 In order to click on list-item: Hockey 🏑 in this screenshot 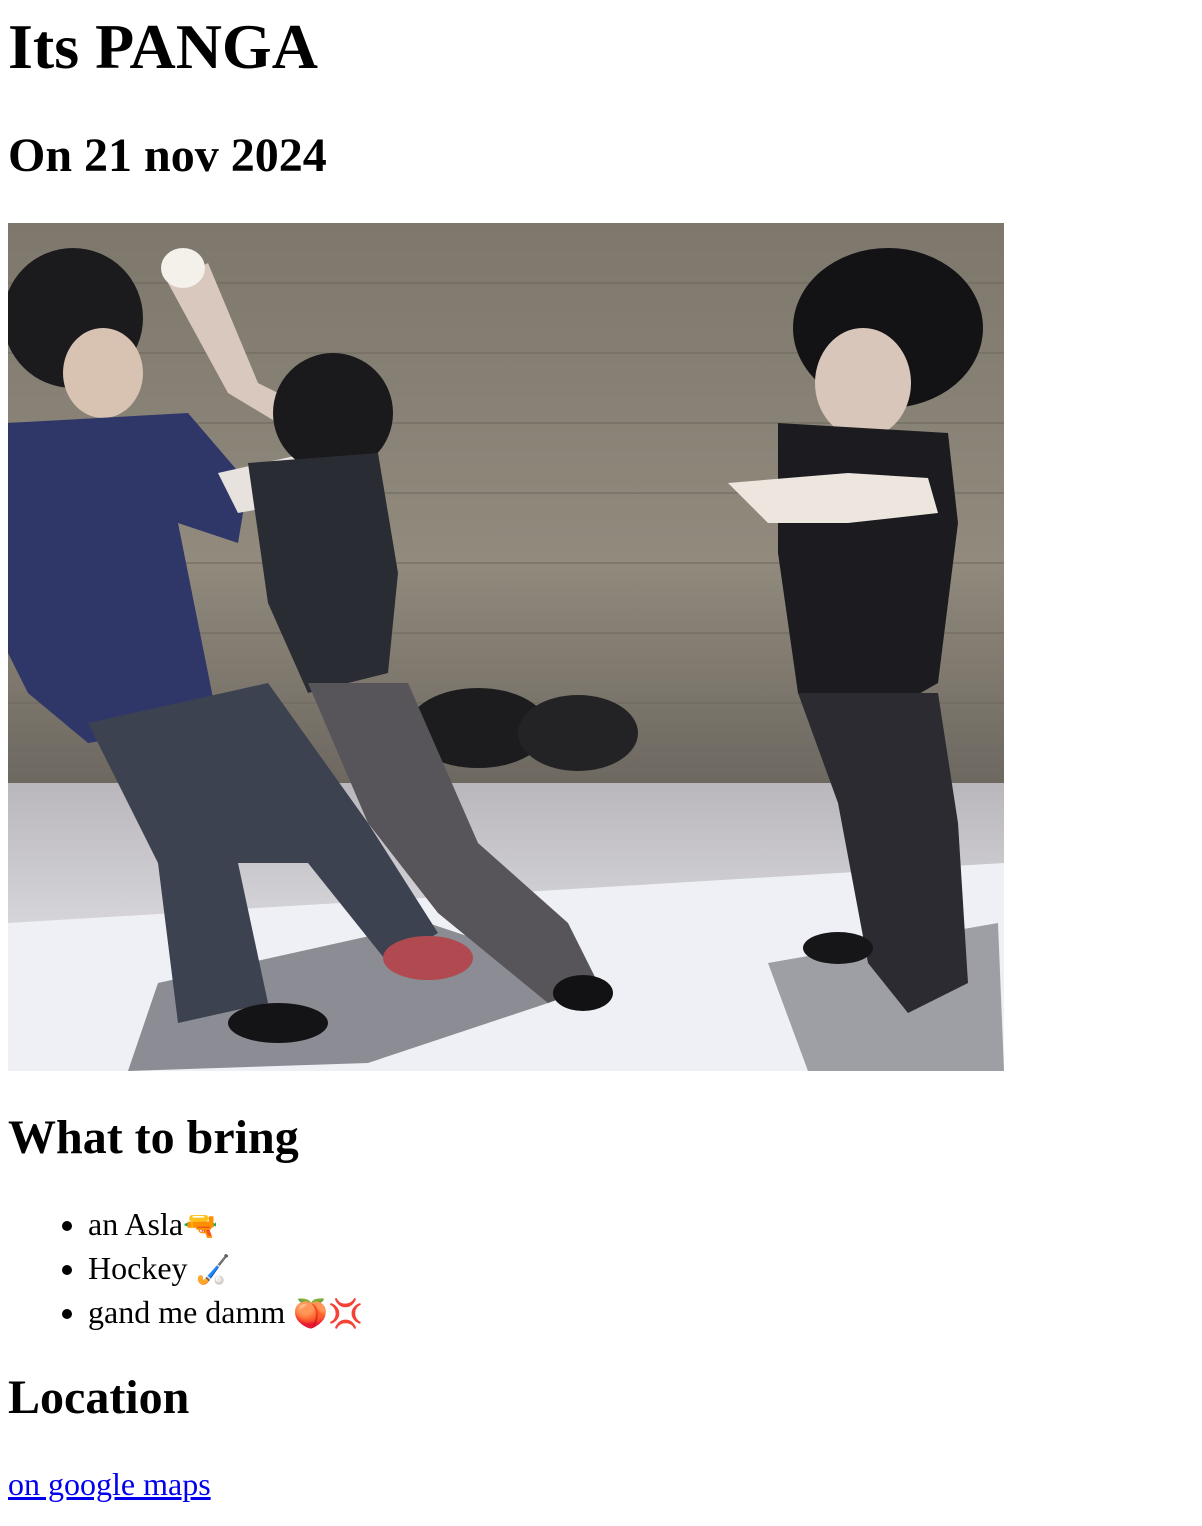, I will do `click(225, 1269)`.